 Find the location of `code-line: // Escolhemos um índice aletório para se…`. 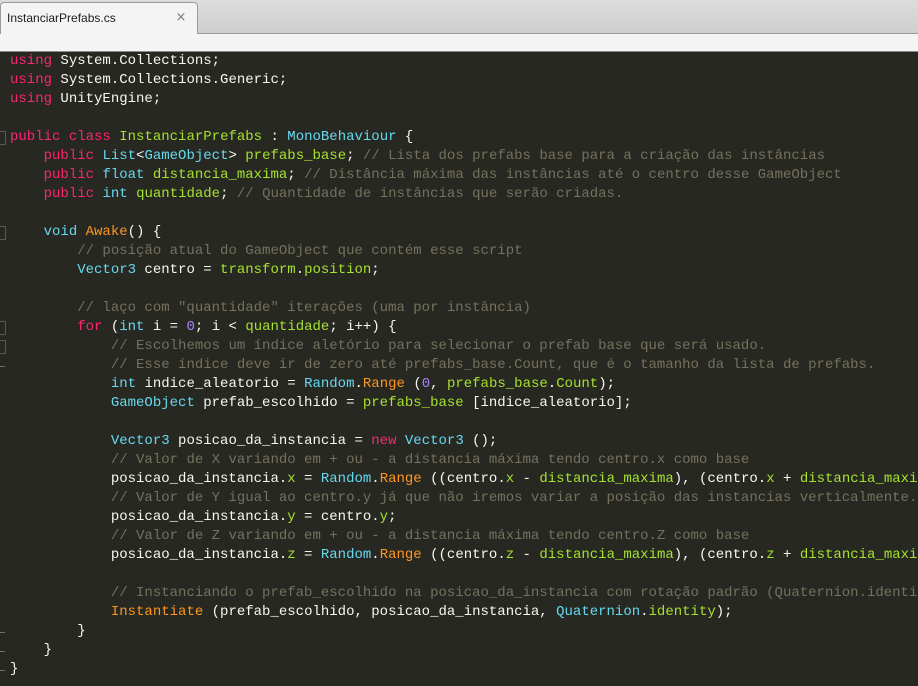

code-line: // Escolhemos um índice aletório para se… is located at coordinates (464, 346).